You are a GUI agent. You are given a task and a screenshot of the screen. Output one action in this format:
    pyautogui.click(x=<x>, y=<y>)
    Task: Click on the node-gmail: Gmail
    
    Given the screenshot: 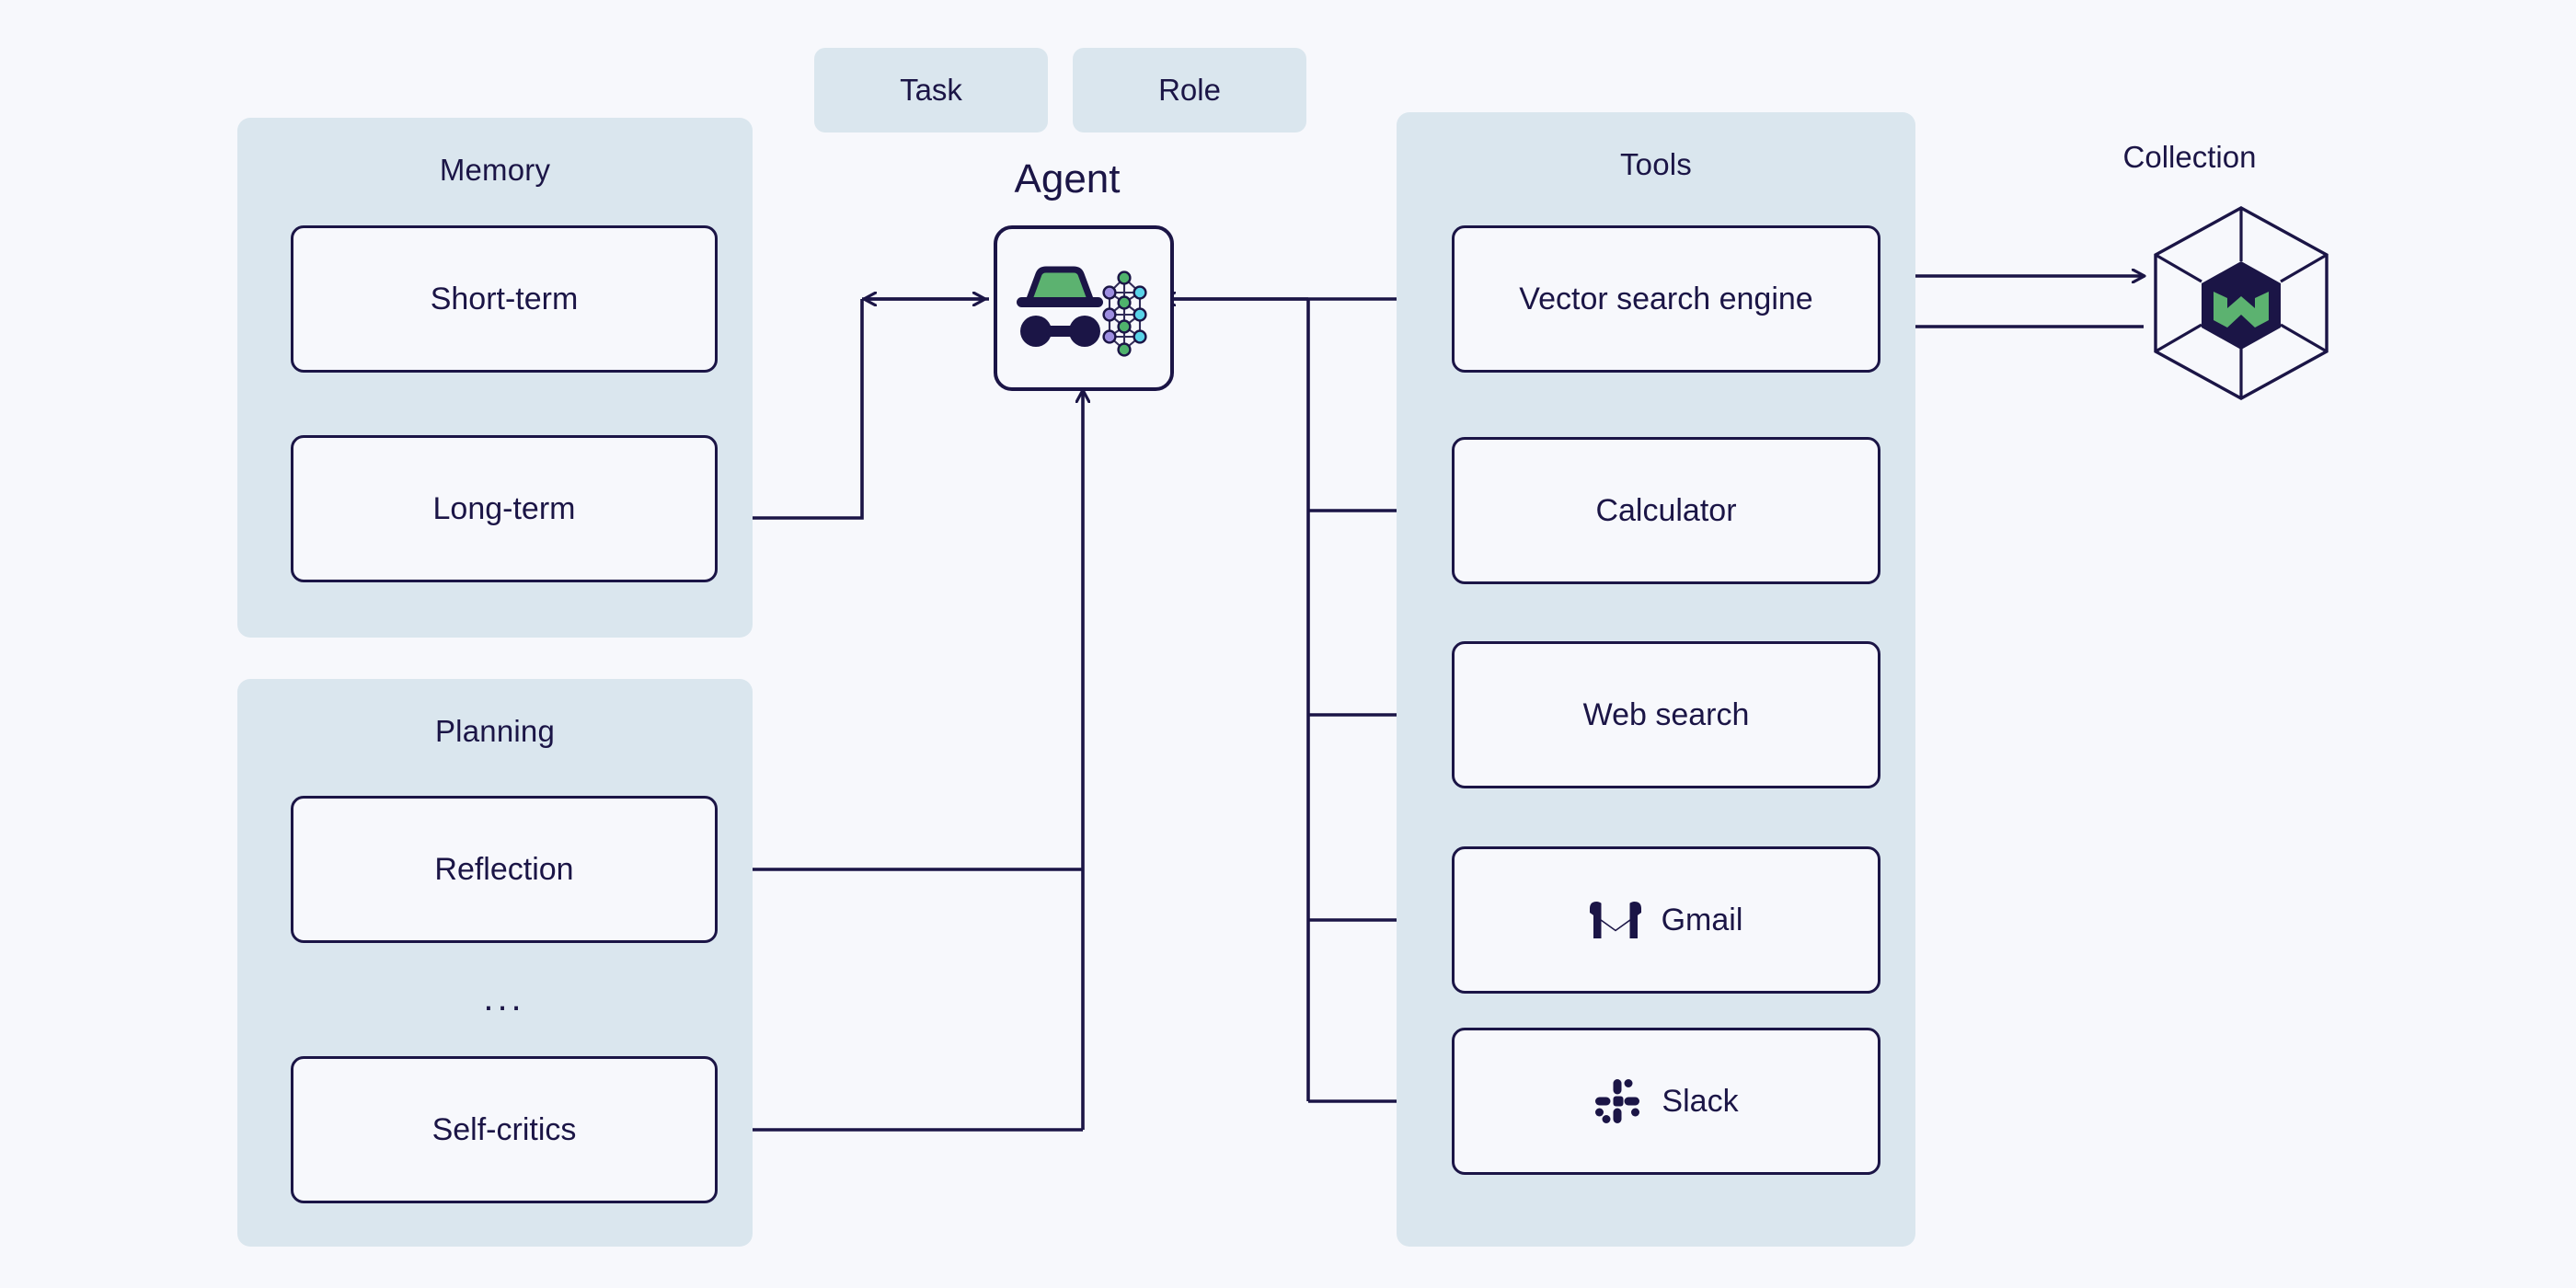 What is the action you would take?
    pyautogui.click(x=1666, y=920)
    